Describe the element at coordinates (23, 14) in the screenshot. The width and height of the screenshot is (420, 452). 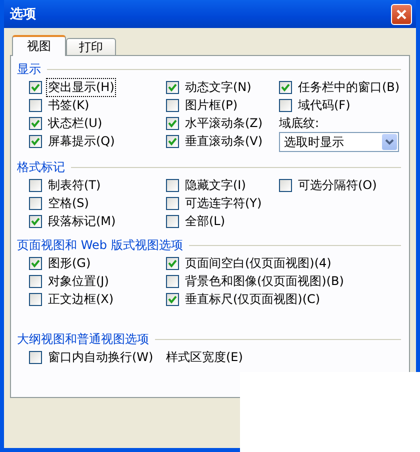
I see `window-title: 选项` at that location.